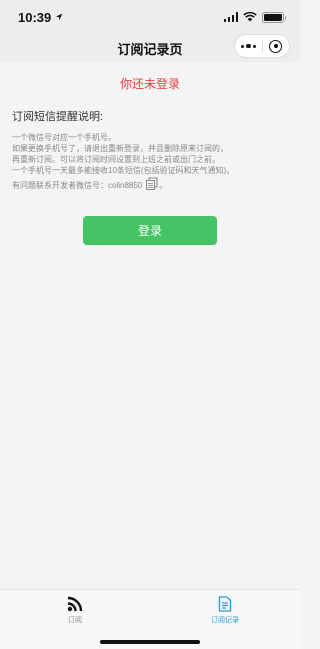  What do you see at coordinates (120, 148) in the screenshot?
I see `notice-line: 如果更换手机号了，请退出重新登录，并且删除原来订阅的，` at bounding box center [120, 148].